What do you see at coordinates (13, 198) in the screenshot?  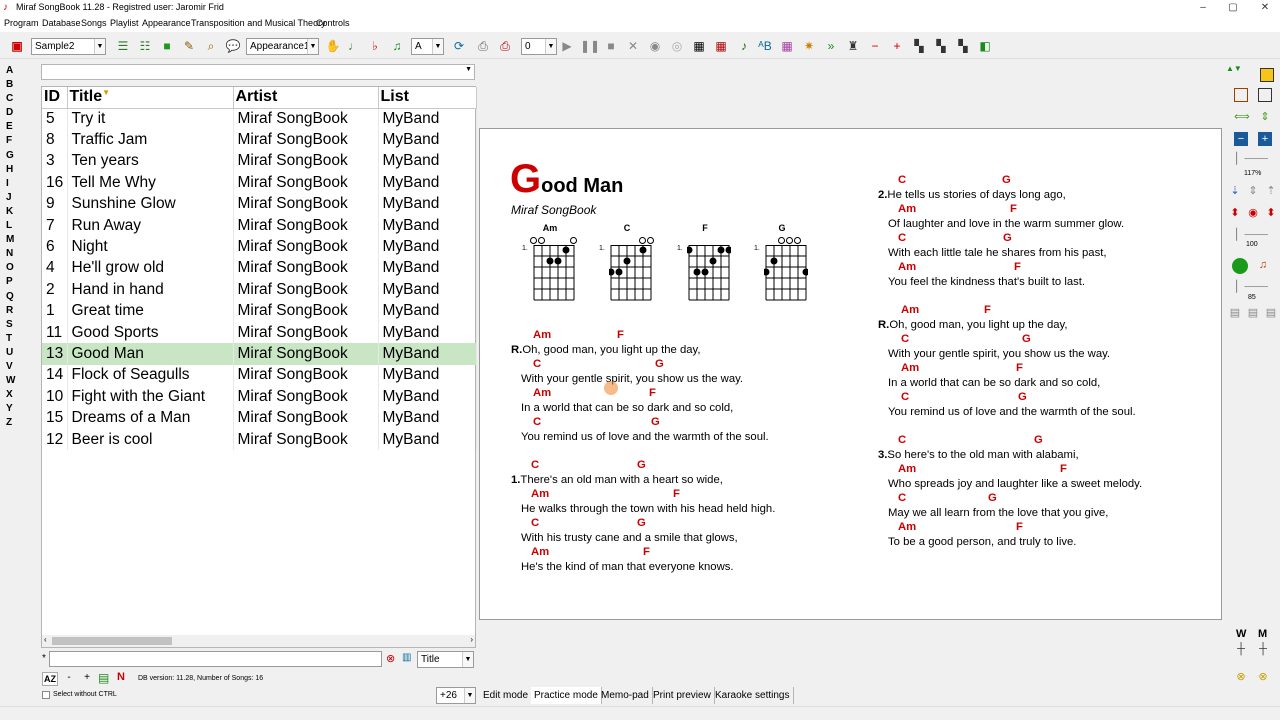 I see `letter-j: J` at bounding box center [13, 198].